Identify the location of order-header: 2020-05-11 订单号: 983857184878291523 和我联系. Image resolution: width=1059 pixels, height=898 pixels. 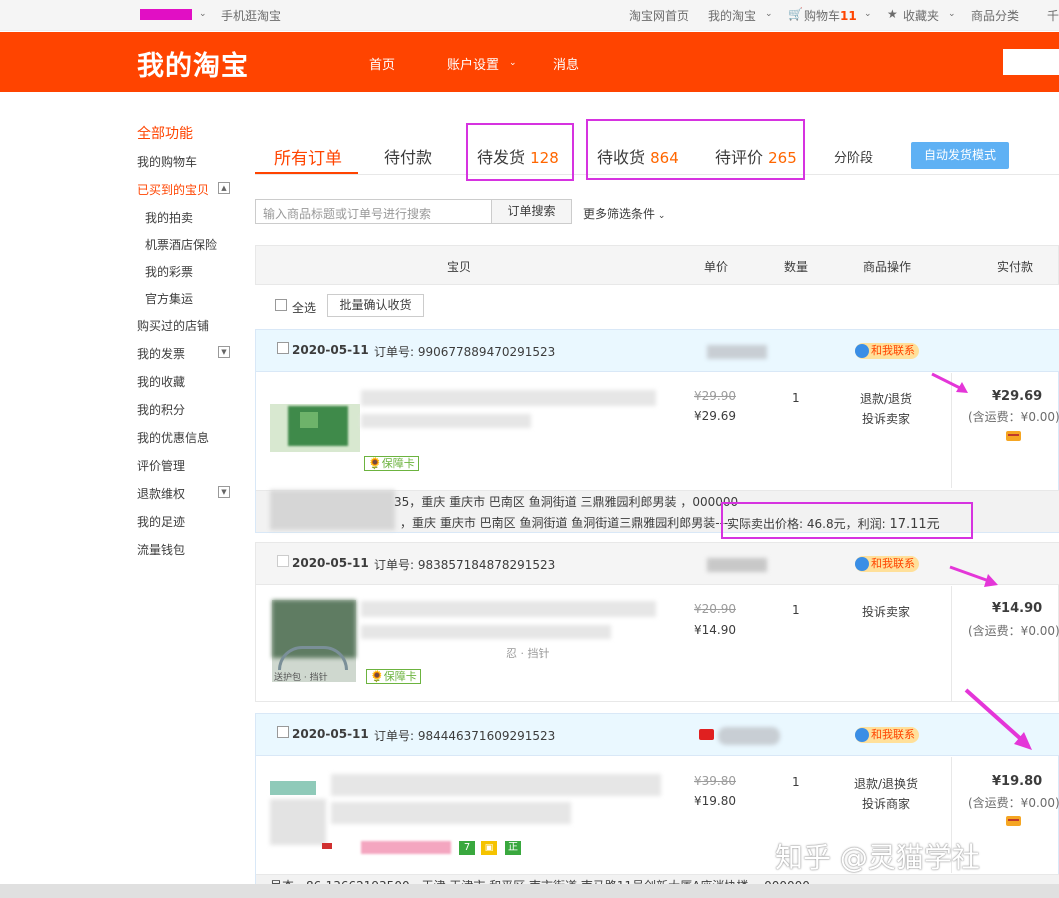
(657, 564).